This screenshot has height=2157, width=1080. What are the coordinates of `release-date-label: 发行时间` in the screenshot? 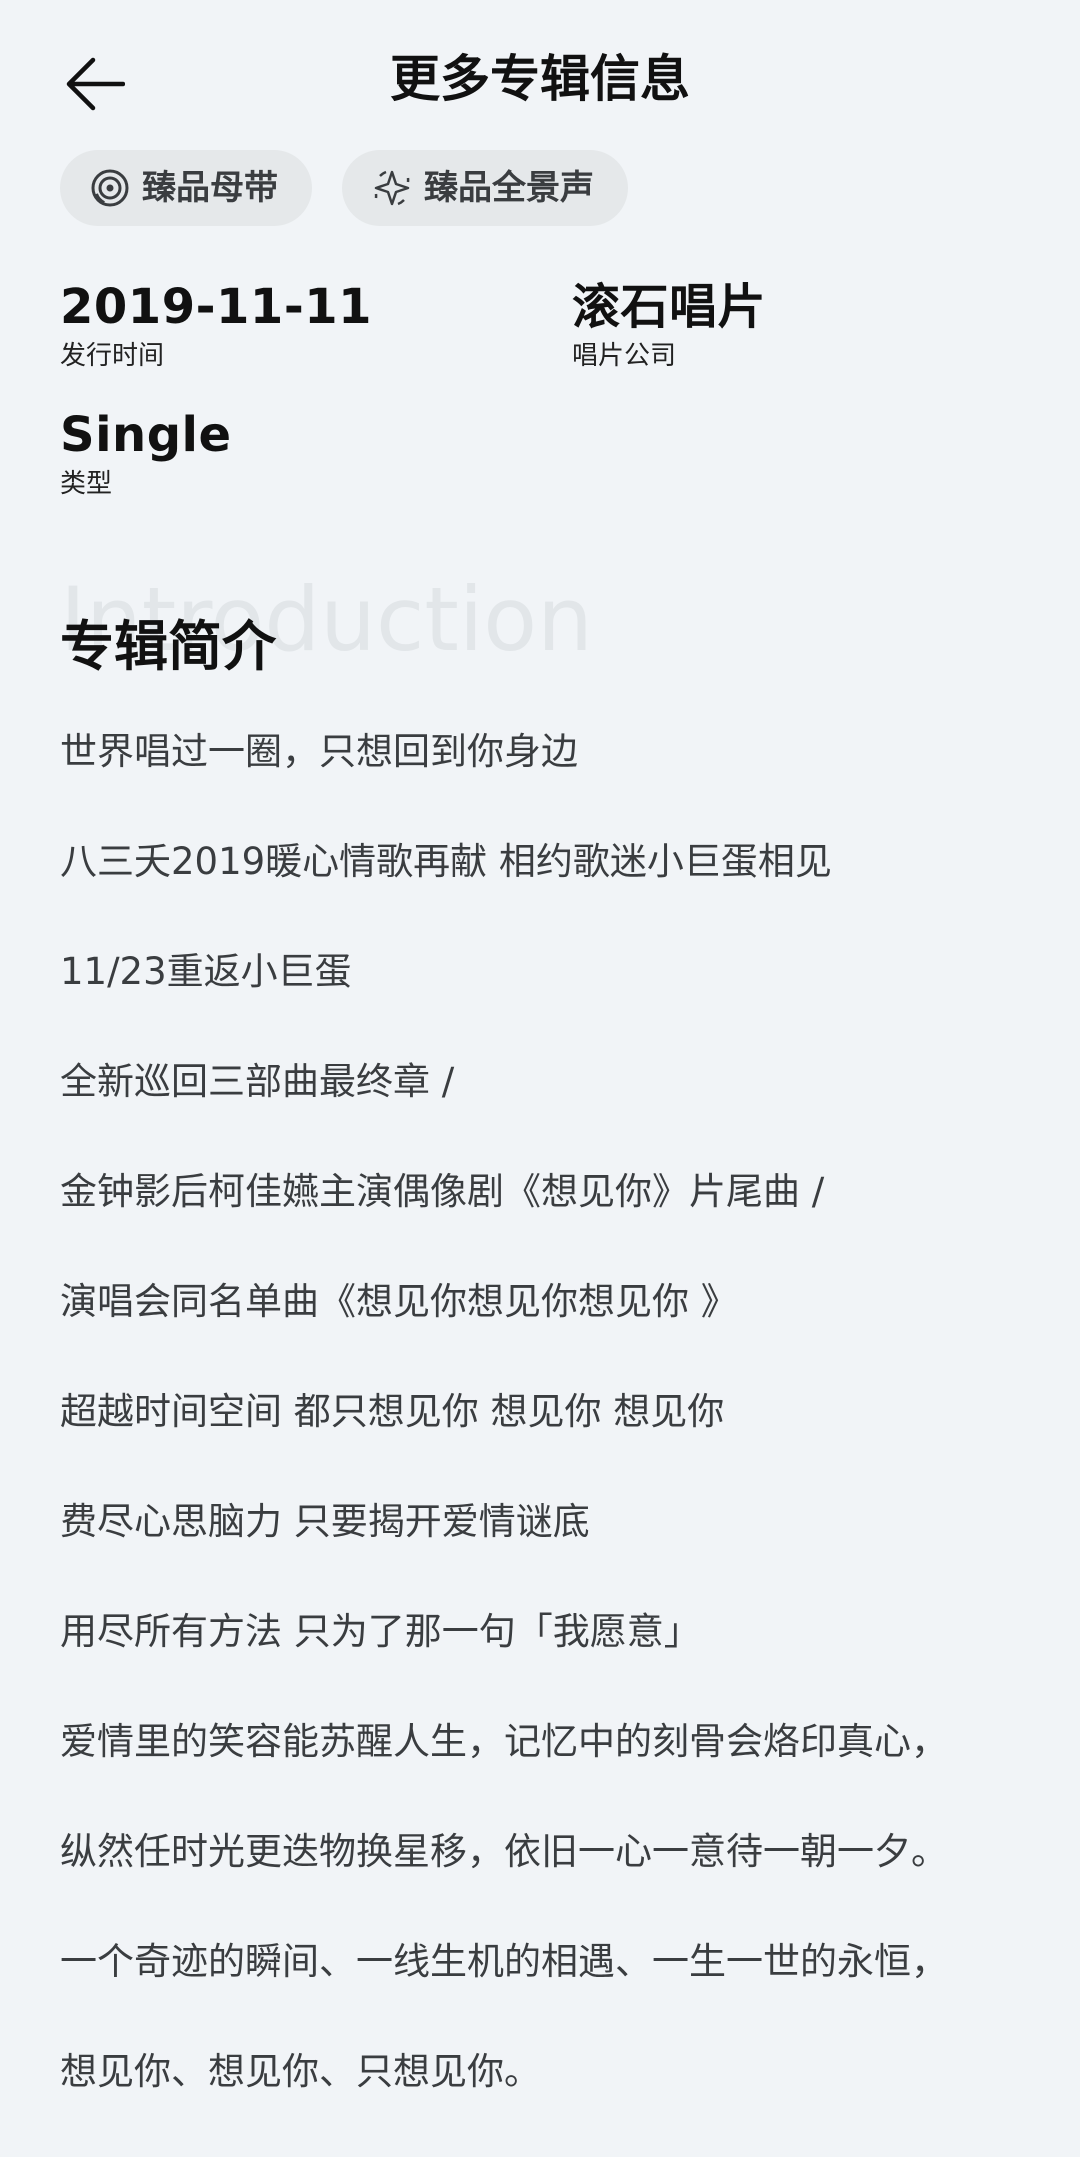 It's located at (112, 356).